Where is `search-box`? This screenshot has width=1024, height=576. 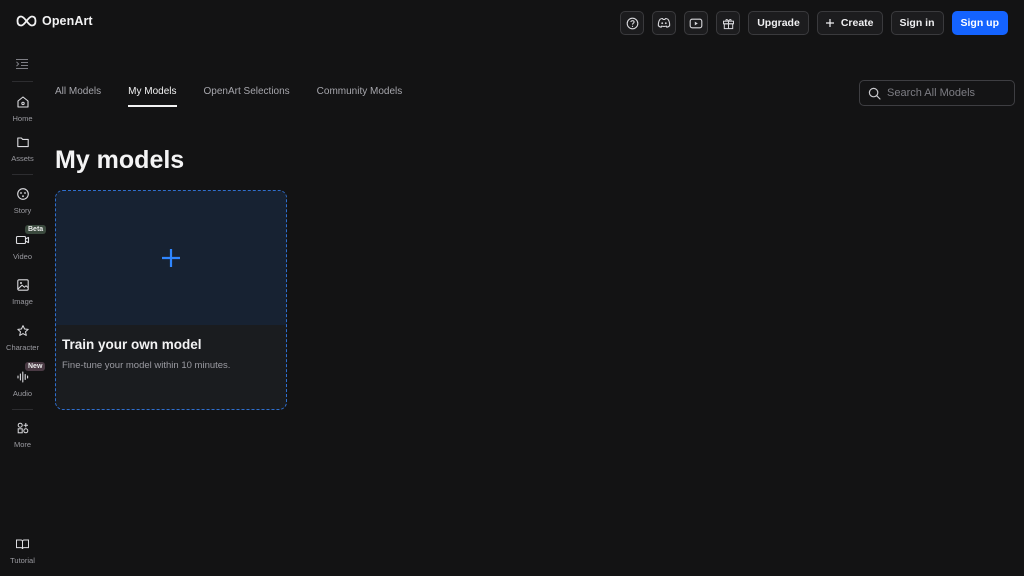
search-box is located at coordinates (937, 93).